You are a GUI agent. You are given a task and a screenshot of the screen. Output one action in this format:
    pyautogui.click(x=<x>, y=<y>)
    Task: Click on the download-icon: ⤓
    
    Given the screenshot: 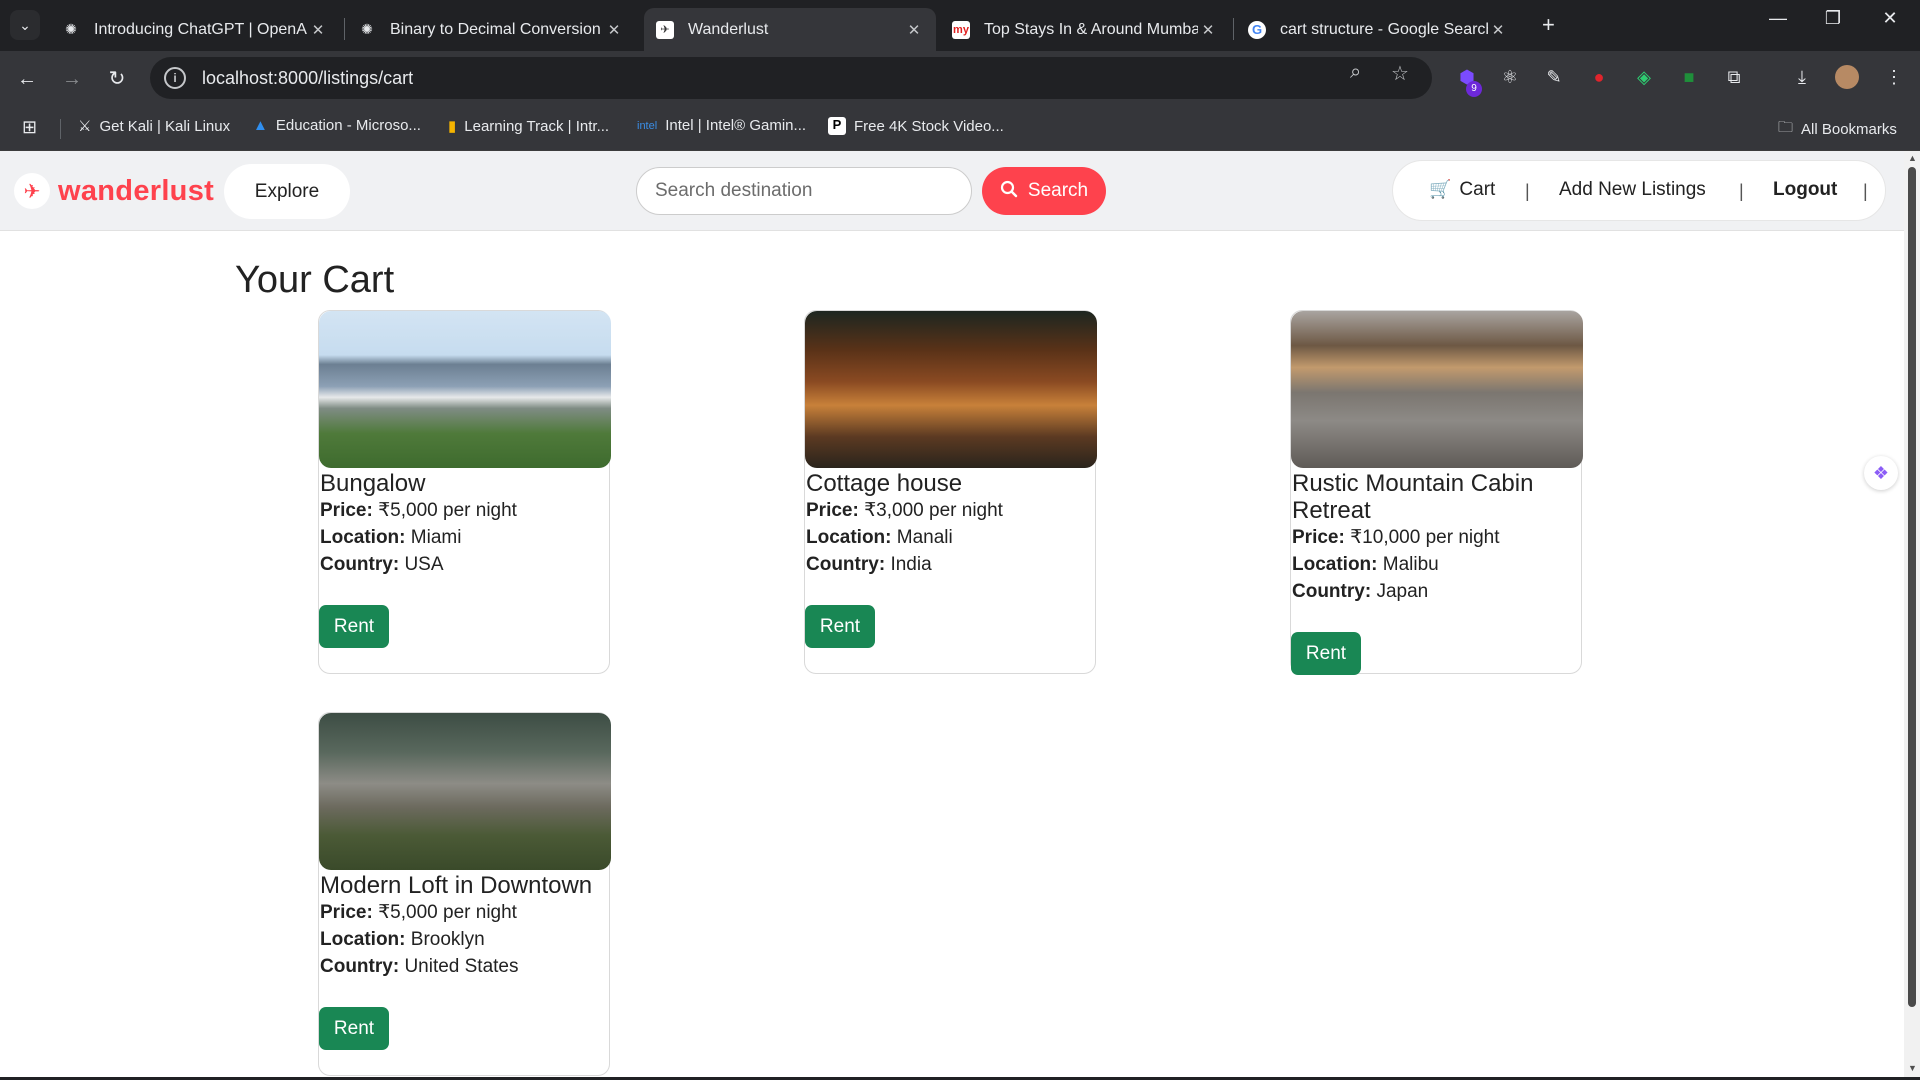 What is the action you would take?
    pyautogui.click(x=1802, y=77)
    